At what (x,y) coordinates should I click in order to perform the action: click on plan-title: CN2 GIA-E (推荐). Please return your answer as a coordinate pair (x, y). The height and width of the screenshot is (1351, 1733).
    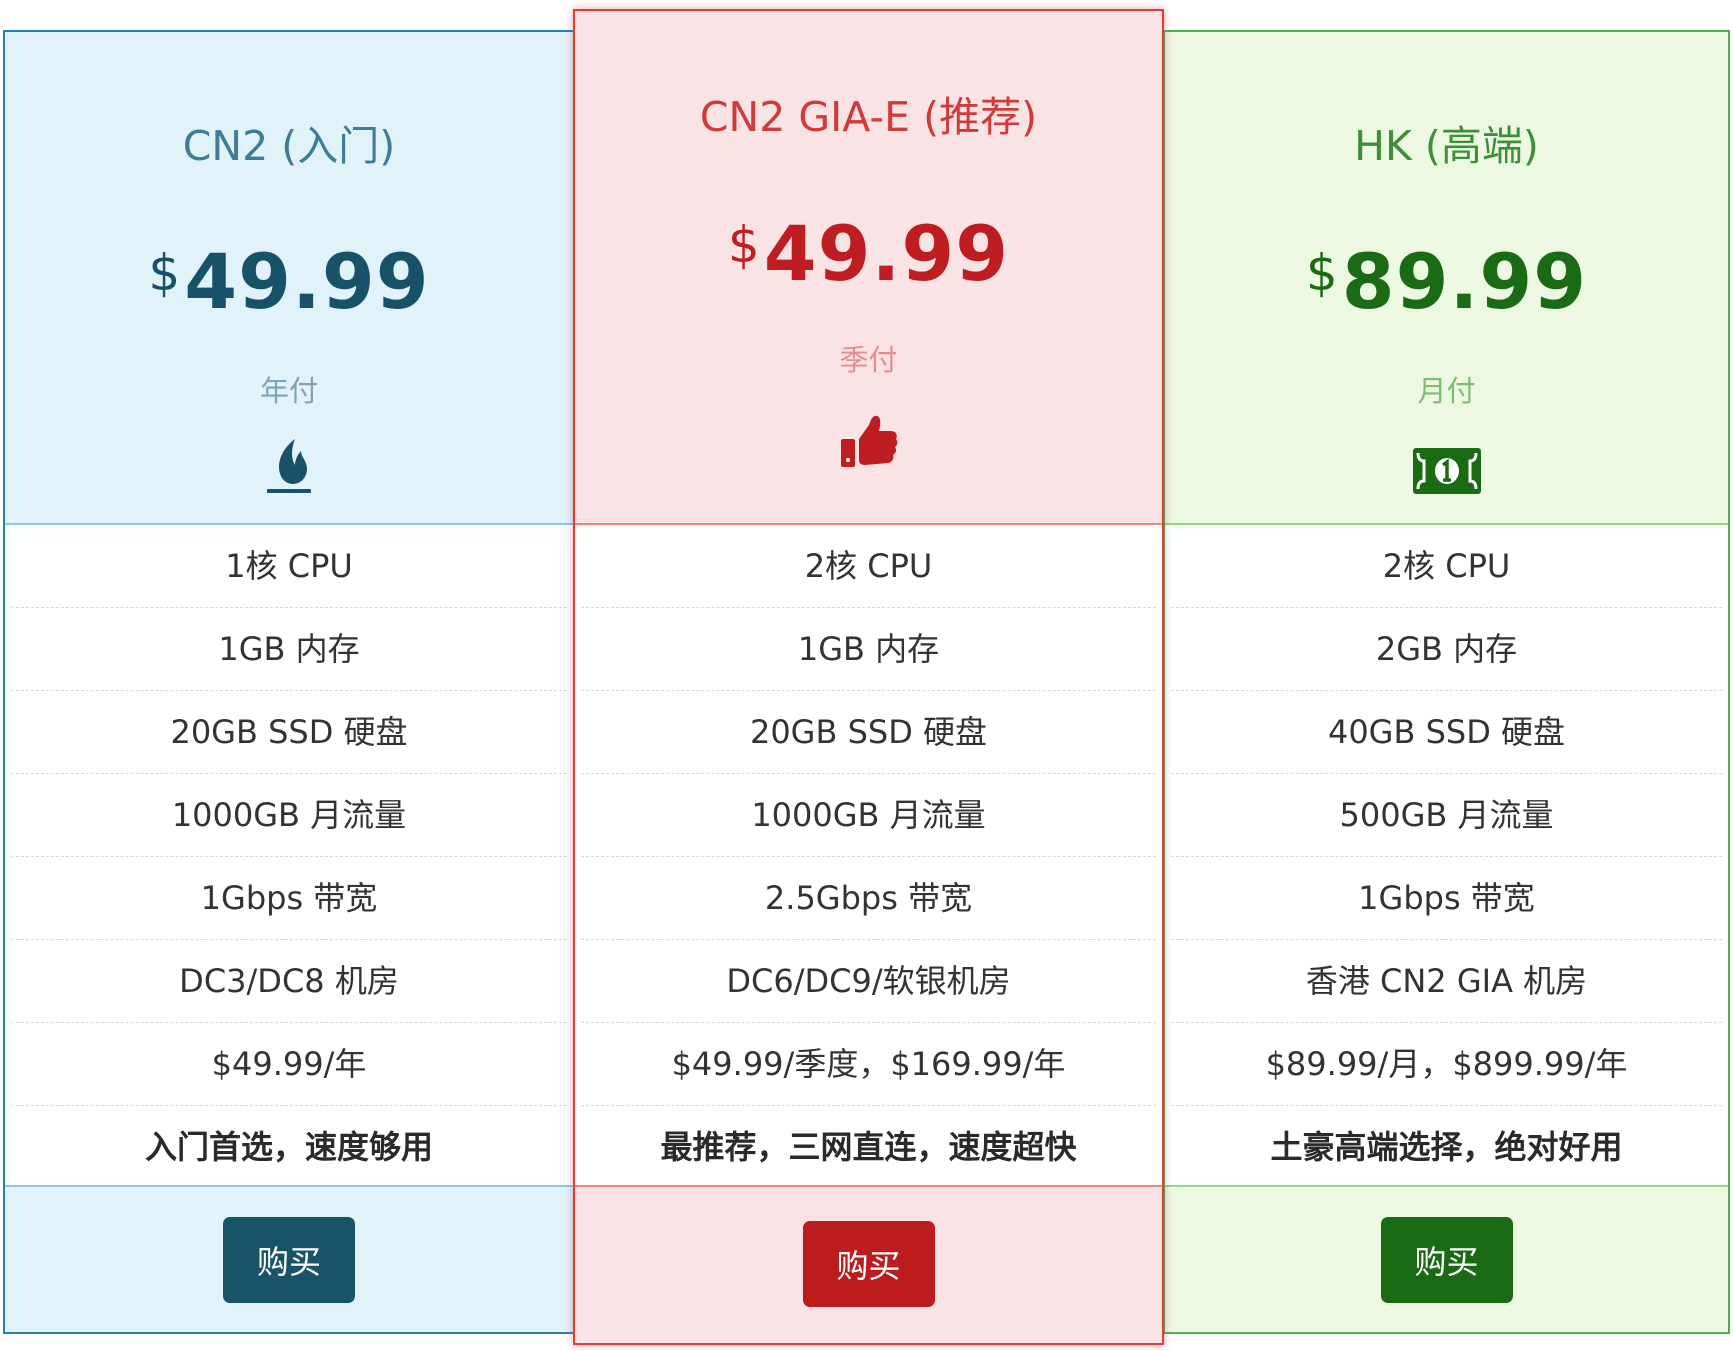
    Looking at the image, I should click on (868, 117).